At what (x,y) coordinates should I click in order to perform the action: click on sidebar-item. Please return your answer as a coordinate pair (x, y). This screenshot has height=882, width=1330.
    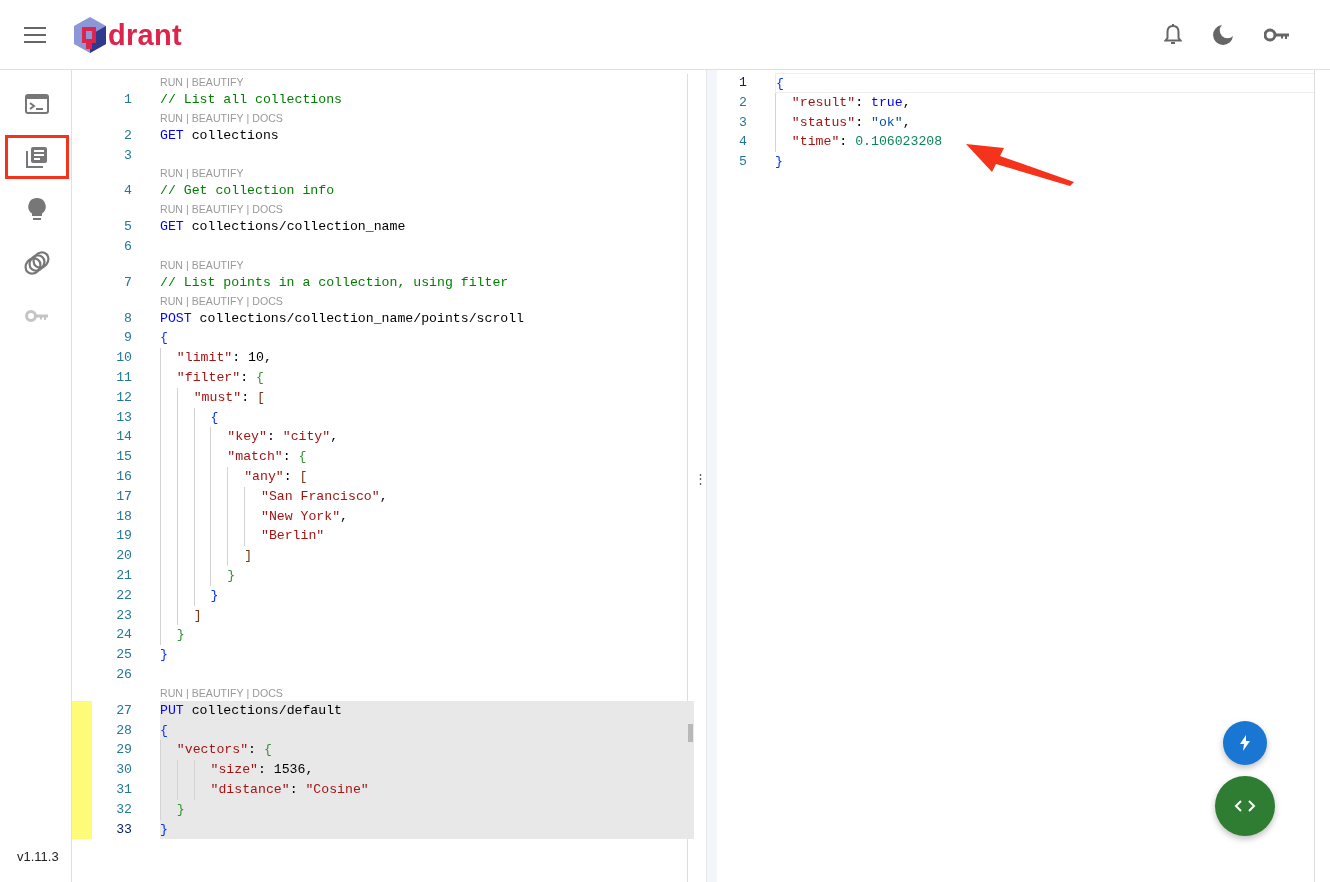
    Looking at the image, I should click on (37, 157).